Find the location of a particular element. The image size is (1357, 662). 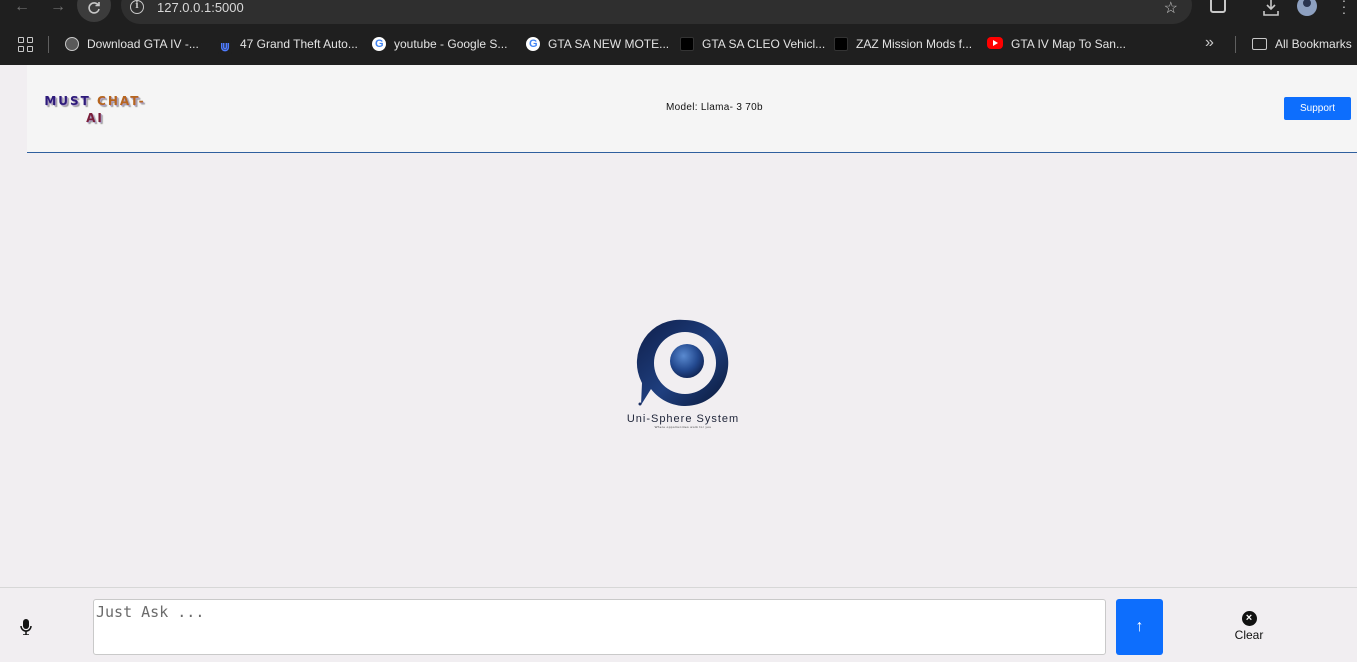

all-bookmarks-button: All Bookmarks is located at coordinates (1302, 44).